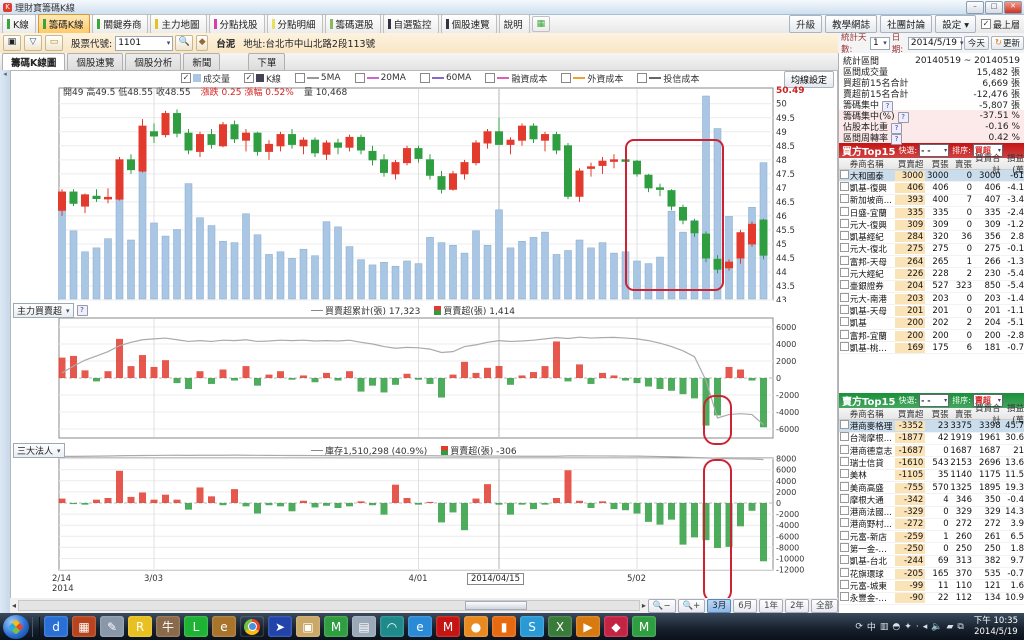  I want to click on buy-top15-row: 新加坡商... 393 400 7 407 -3.4, so click(931, 200).